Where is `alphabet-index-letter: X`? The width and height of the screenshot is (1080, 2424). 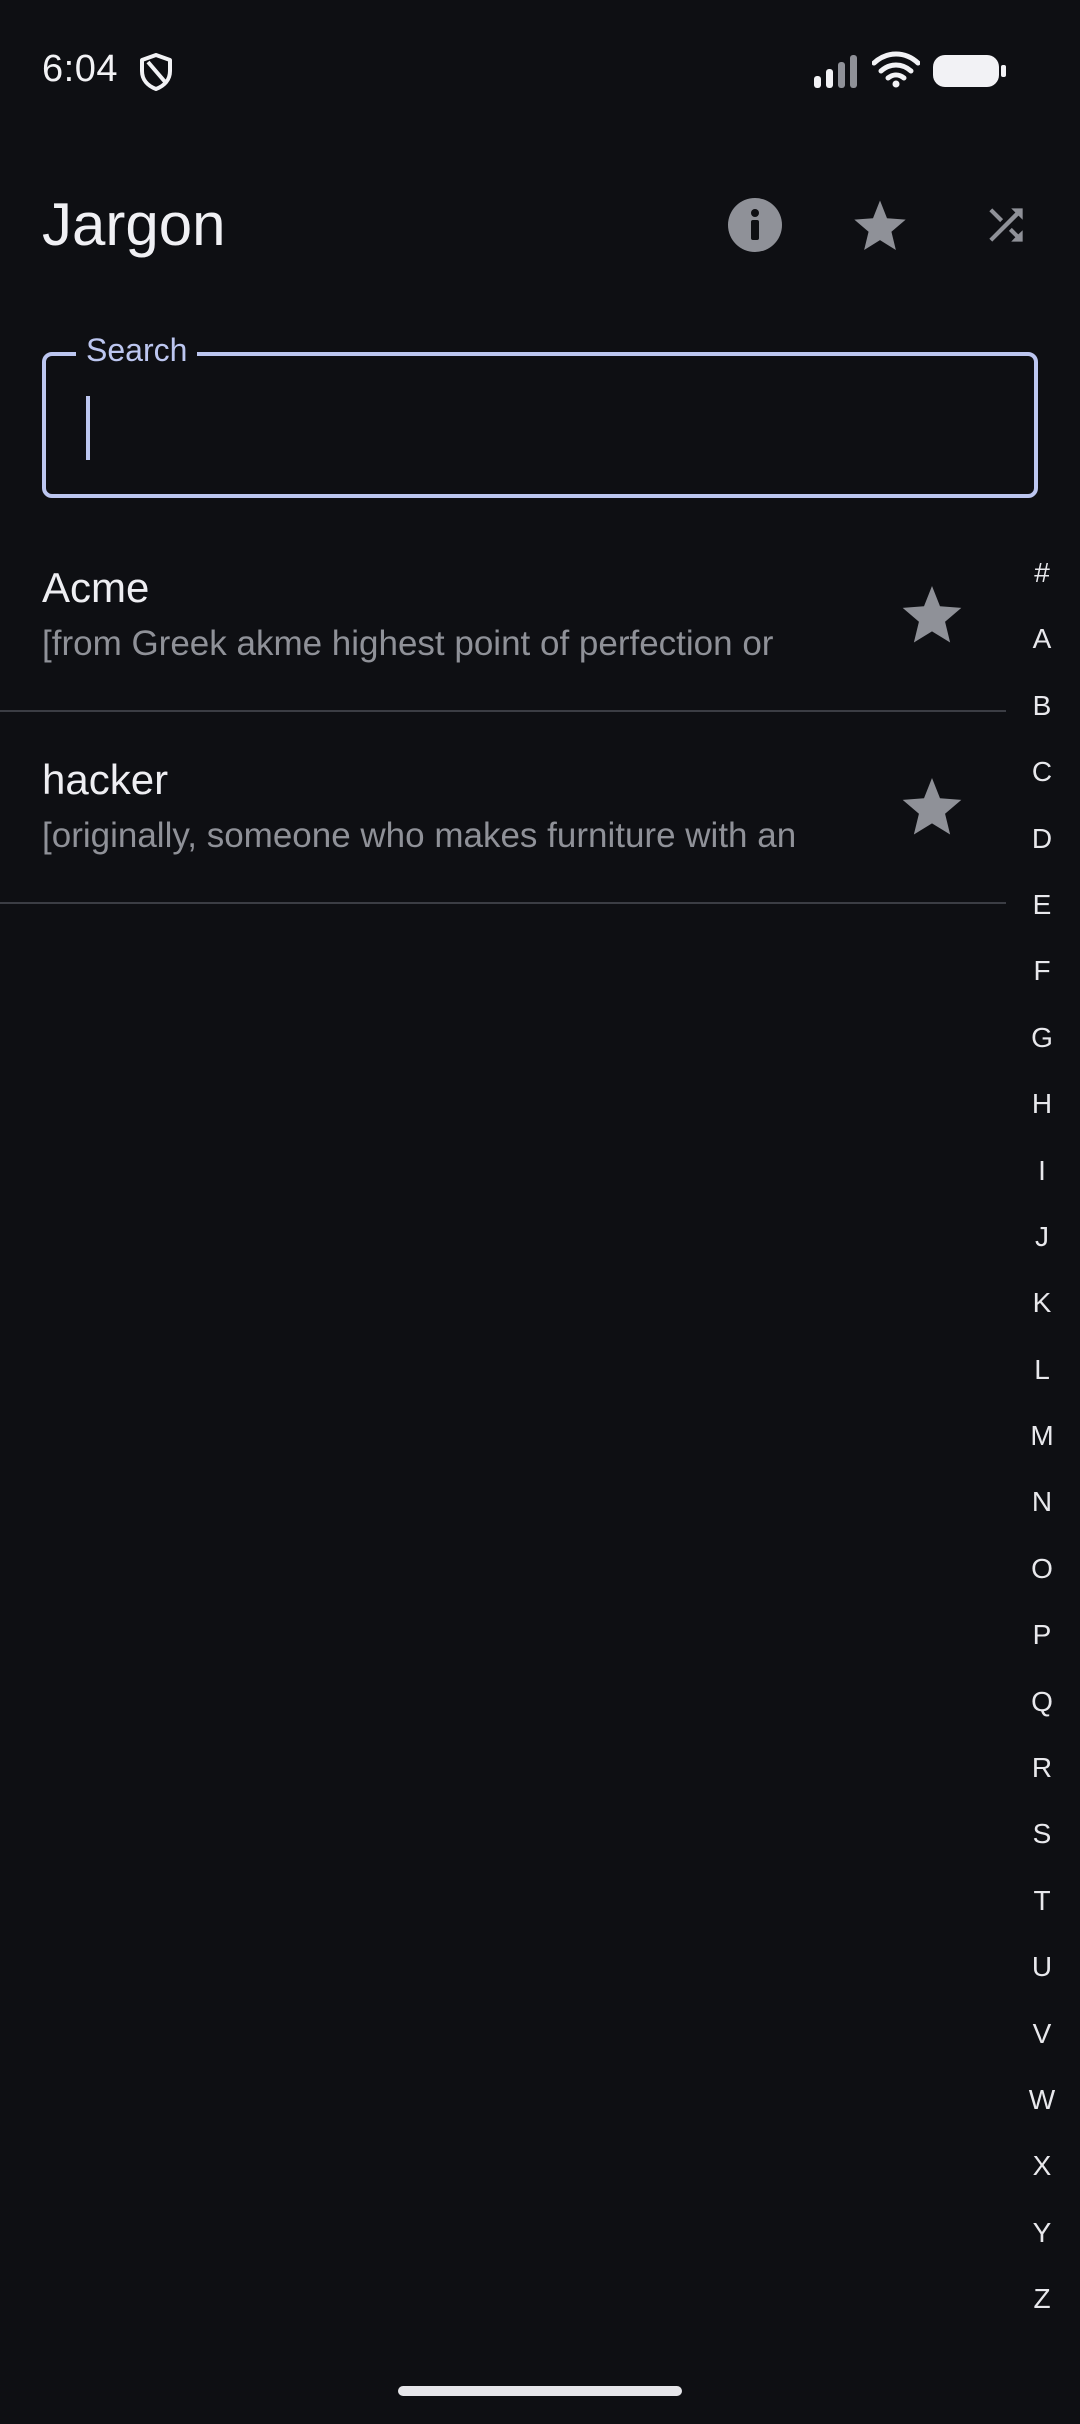
alphabet-index-letter: X is located at coordinates (1042, 2166).